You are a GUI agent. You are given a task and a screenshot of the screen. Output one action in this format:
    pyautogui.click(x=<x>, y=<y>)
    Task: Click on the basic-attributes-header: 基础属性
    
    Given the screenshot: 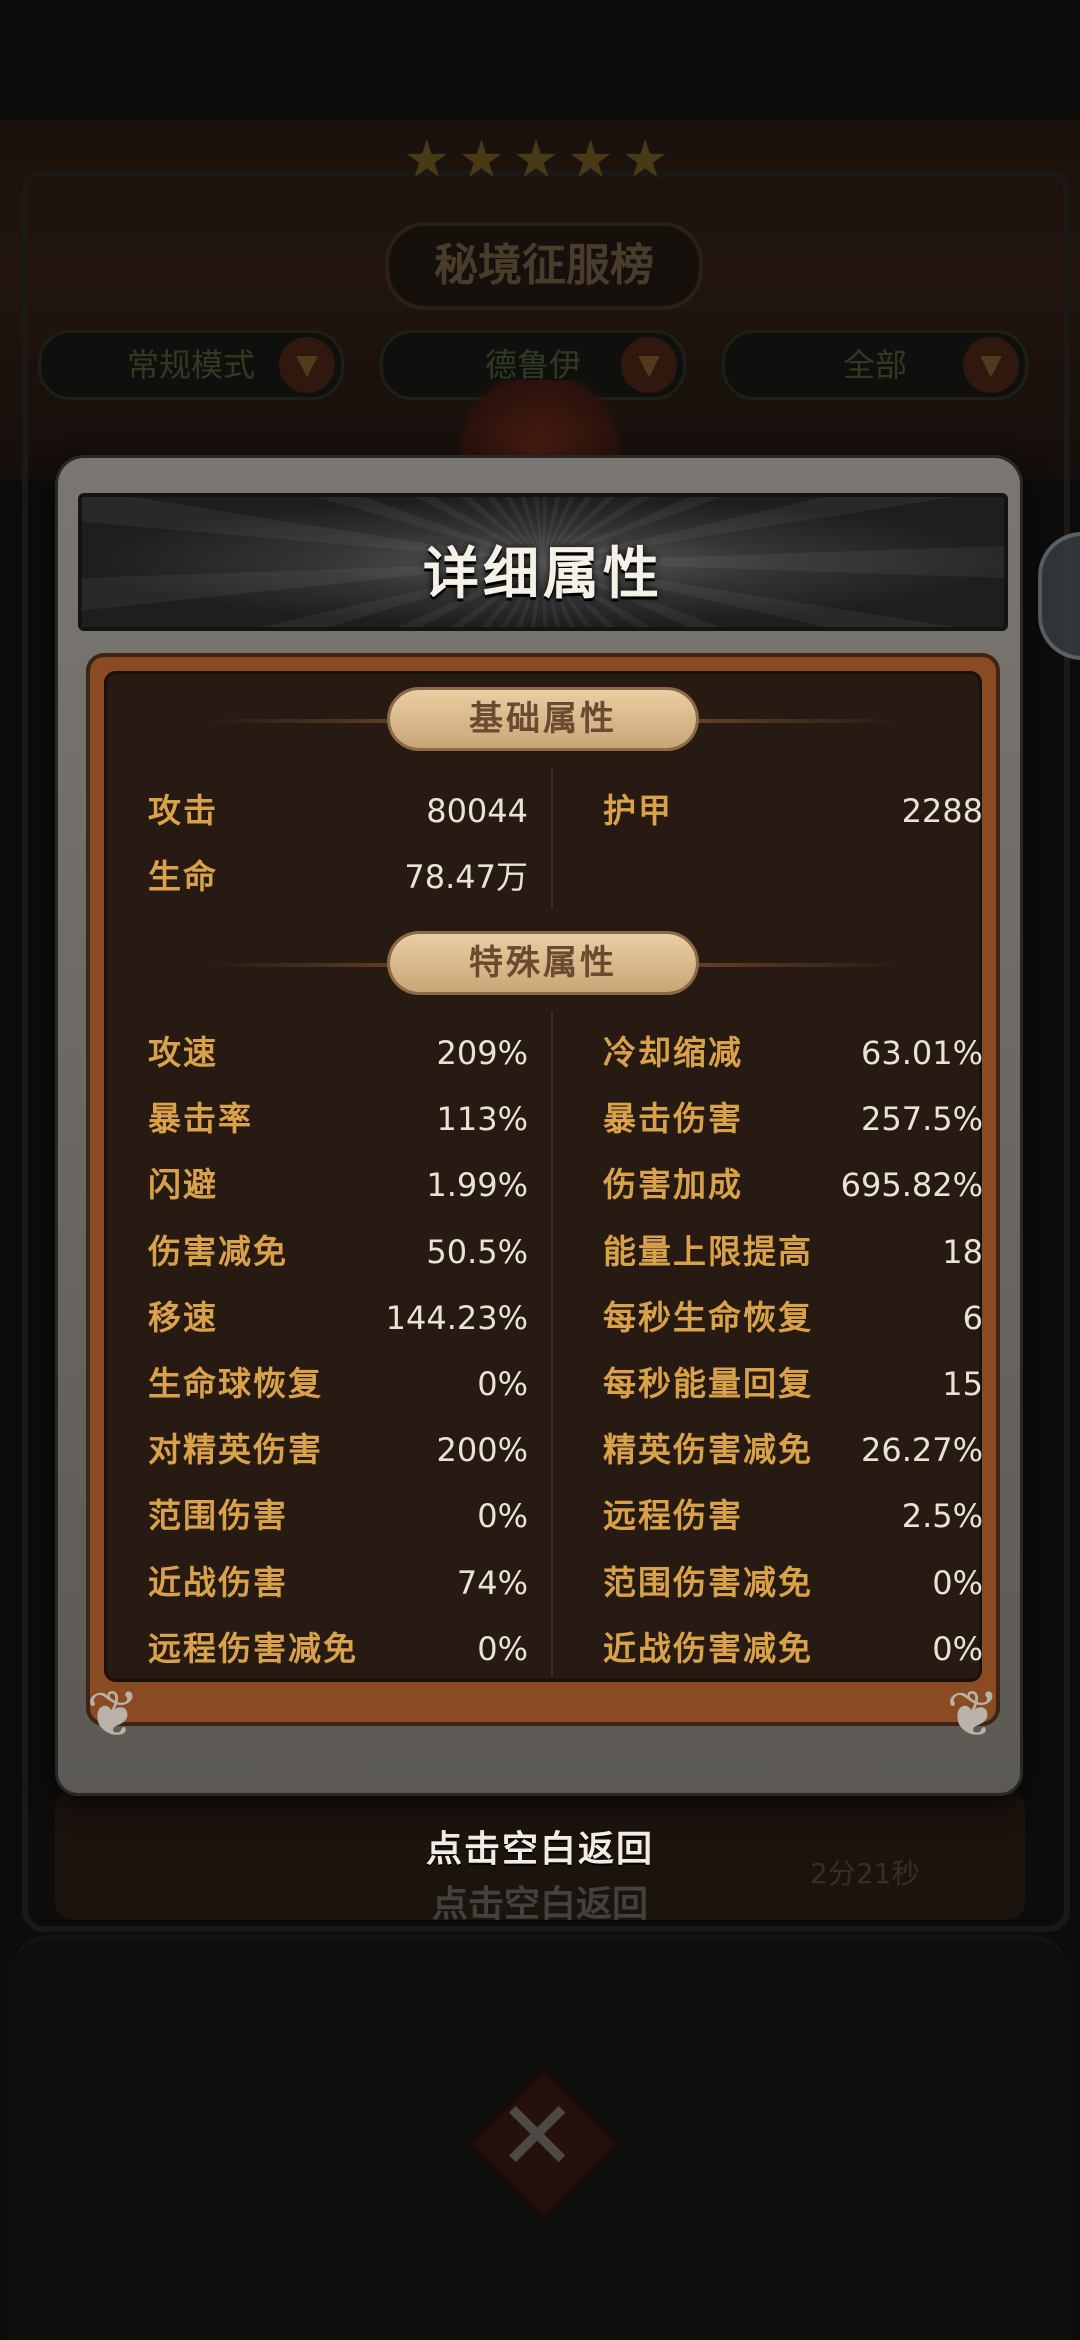 What is the action you would take?
    pyautogui.click(x=543, y=719)
    